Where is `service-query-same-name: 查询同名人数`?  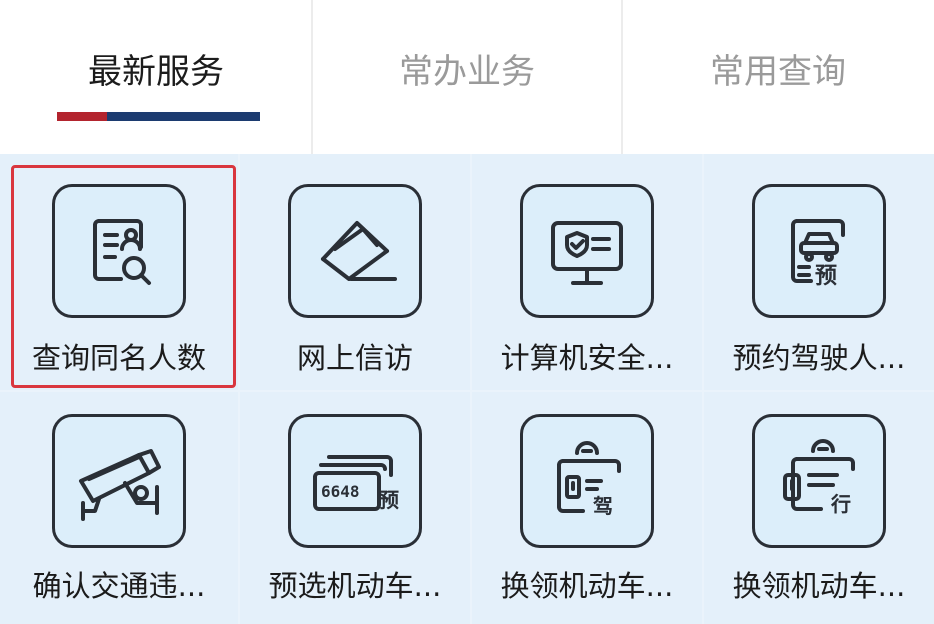 service-query-same-name: 查询同名人数 is located at coordinates (119, 272).